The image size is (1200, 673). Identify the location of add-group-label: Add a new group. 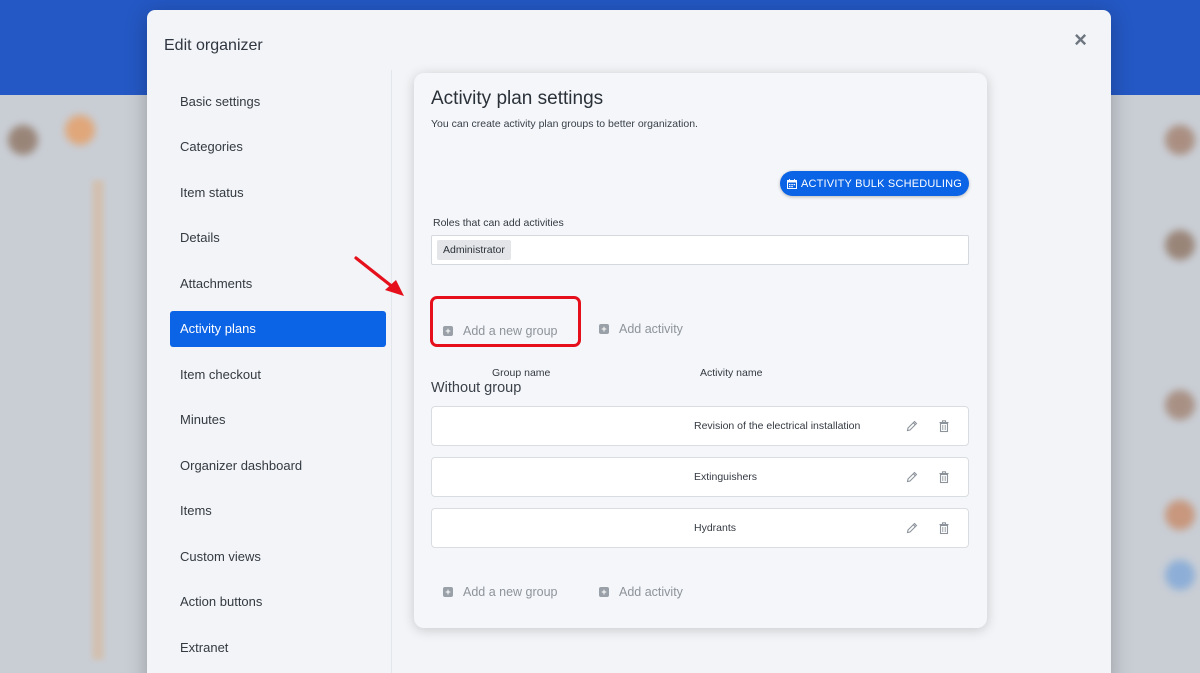
(510, 592).